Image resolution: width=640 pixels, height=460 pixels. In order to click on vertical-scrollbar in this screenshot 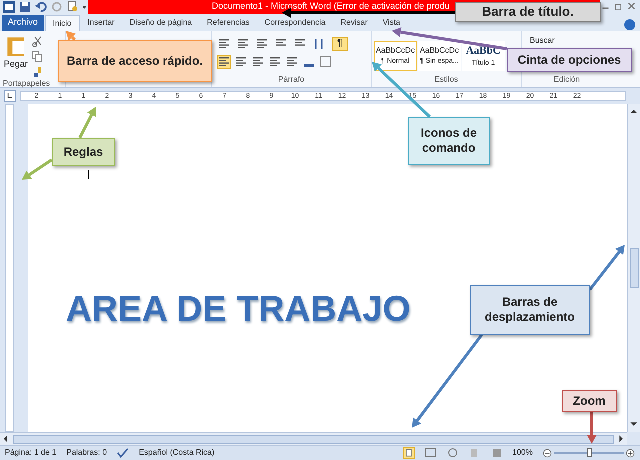, I will do `click(633, 268)`.